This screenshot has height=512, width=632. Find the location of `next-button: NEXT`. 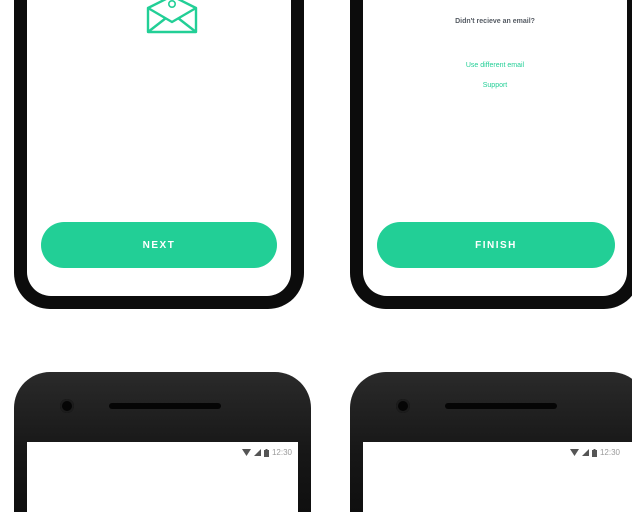

next-button: NEXT is located at coordinates (159, 245).